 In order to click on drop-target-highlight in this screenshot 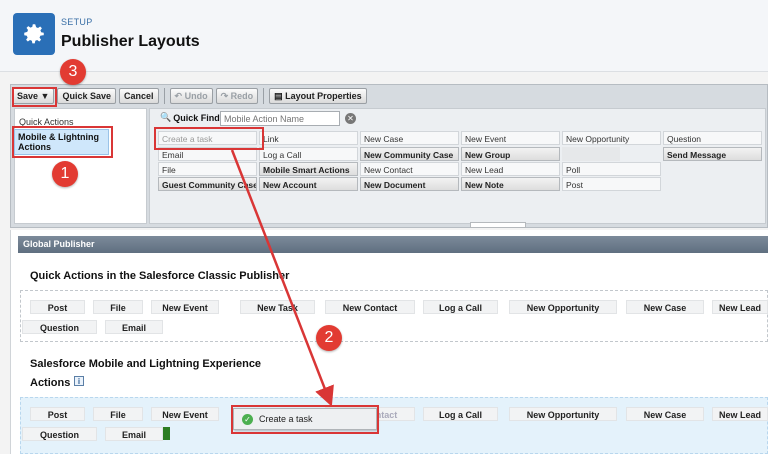, I will do `click(305, 419)`.